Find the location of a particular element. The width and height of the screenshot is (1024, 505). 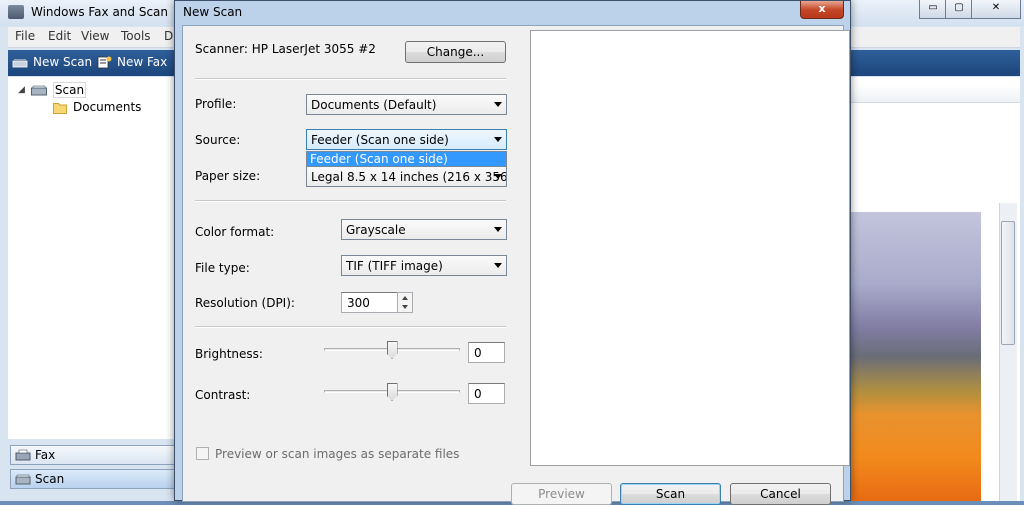

source-select: Feeder (Scan one side) is located at coordinates (406, 139).